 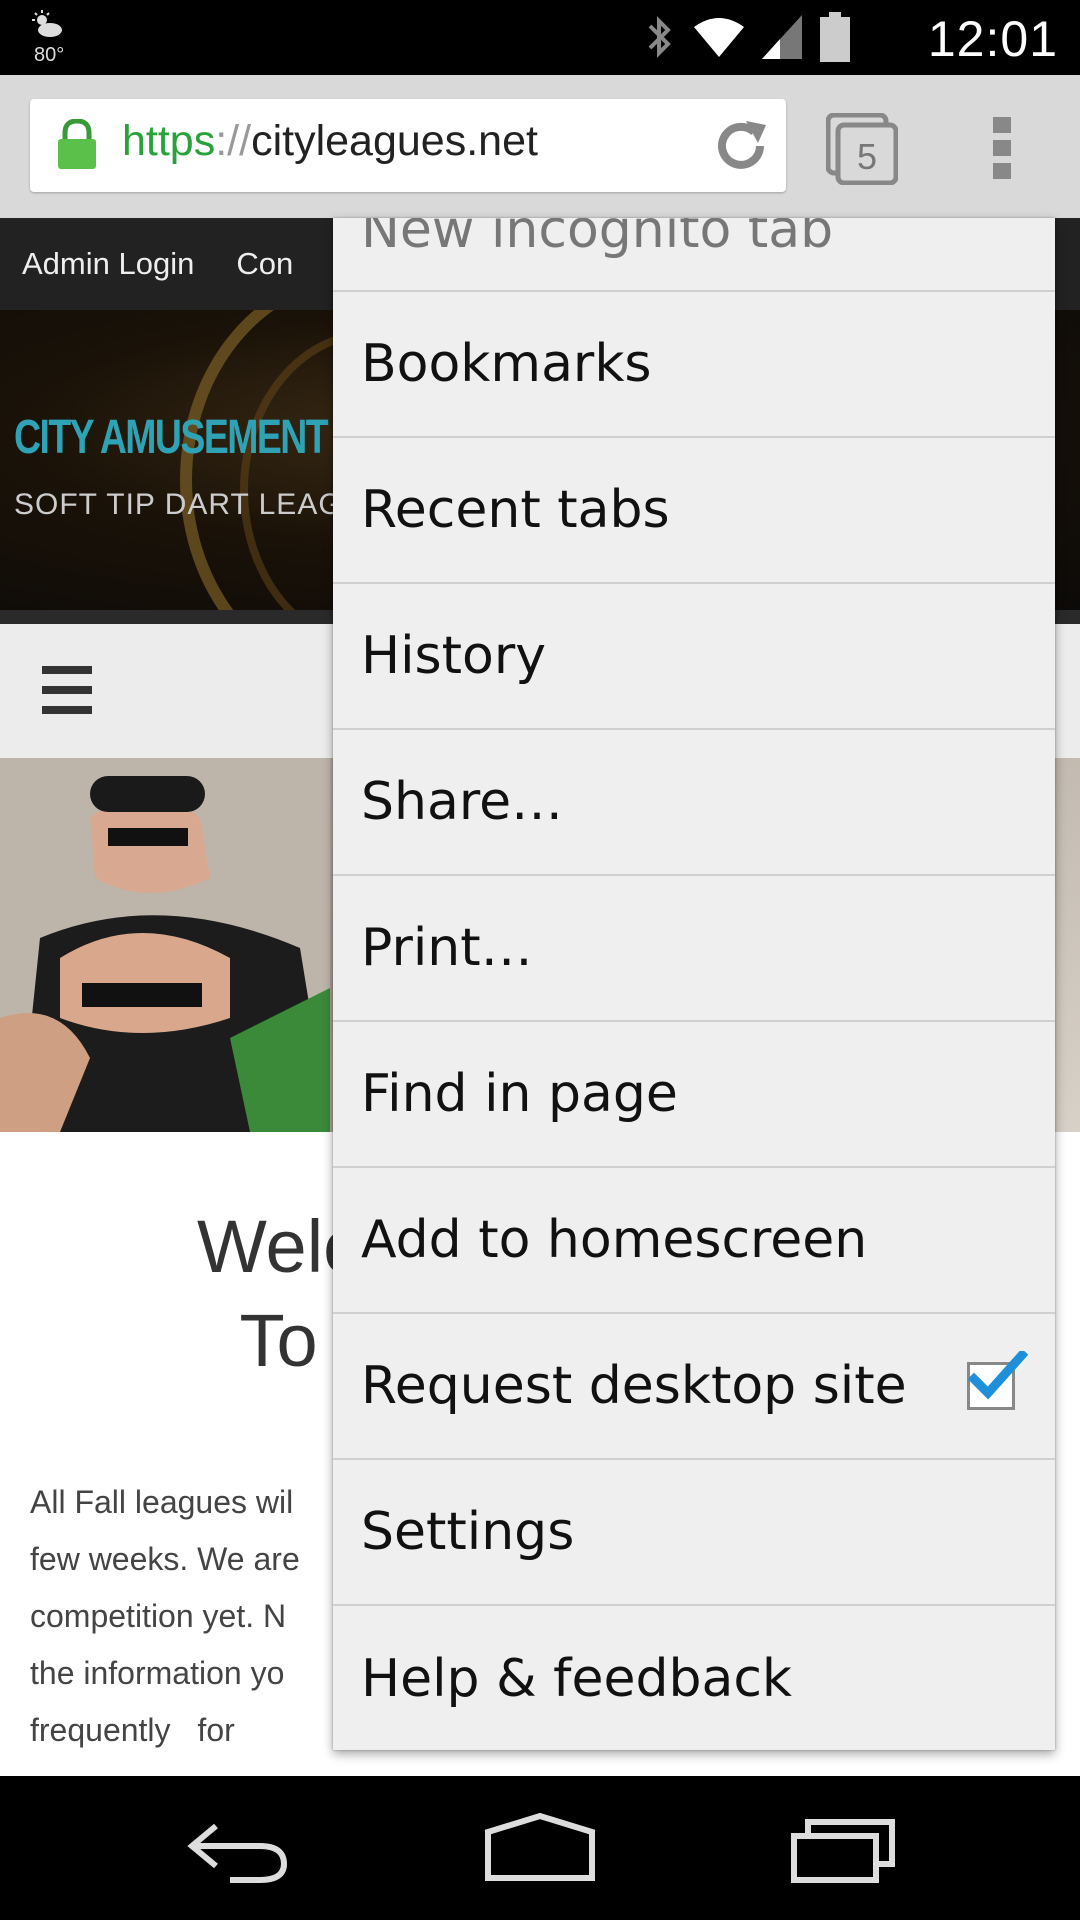 What do you see at coordinates (49, 55) in the screenshot?
I see `weather-temp: 80°` at bounding box center [49, 55].